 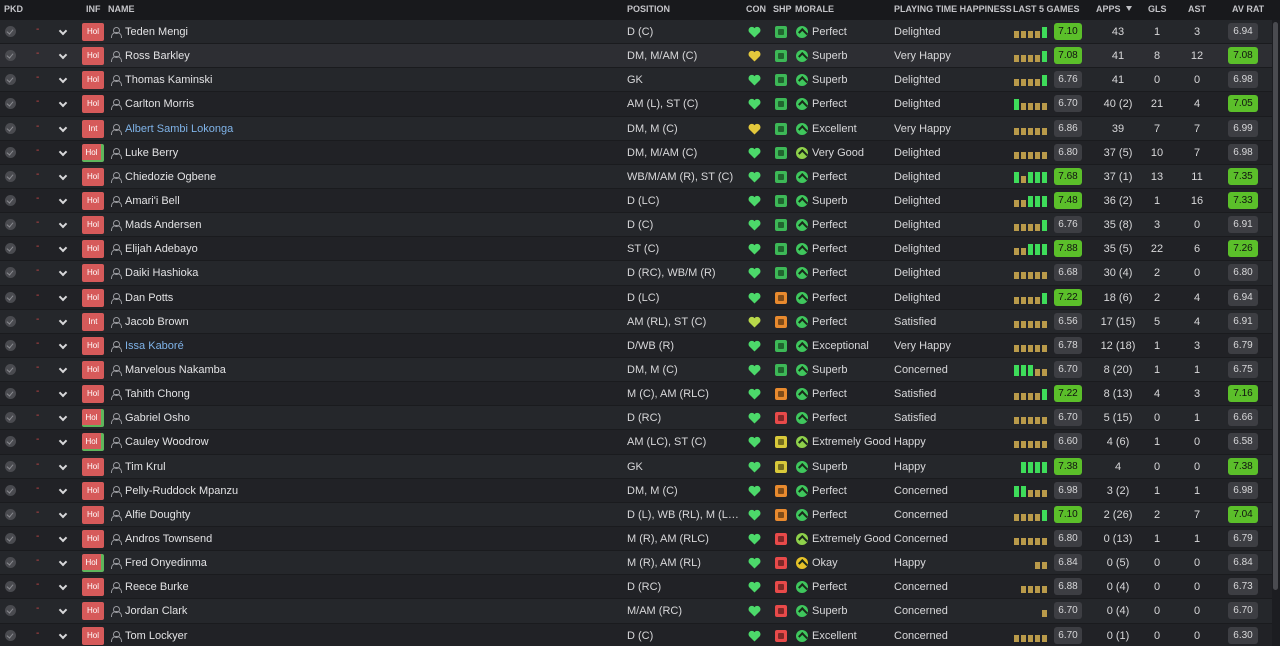 What do you see at coordinates (145, 467) in the screenshot?
I see `player-name: Tim Krul` at bounding box center [145, 467].